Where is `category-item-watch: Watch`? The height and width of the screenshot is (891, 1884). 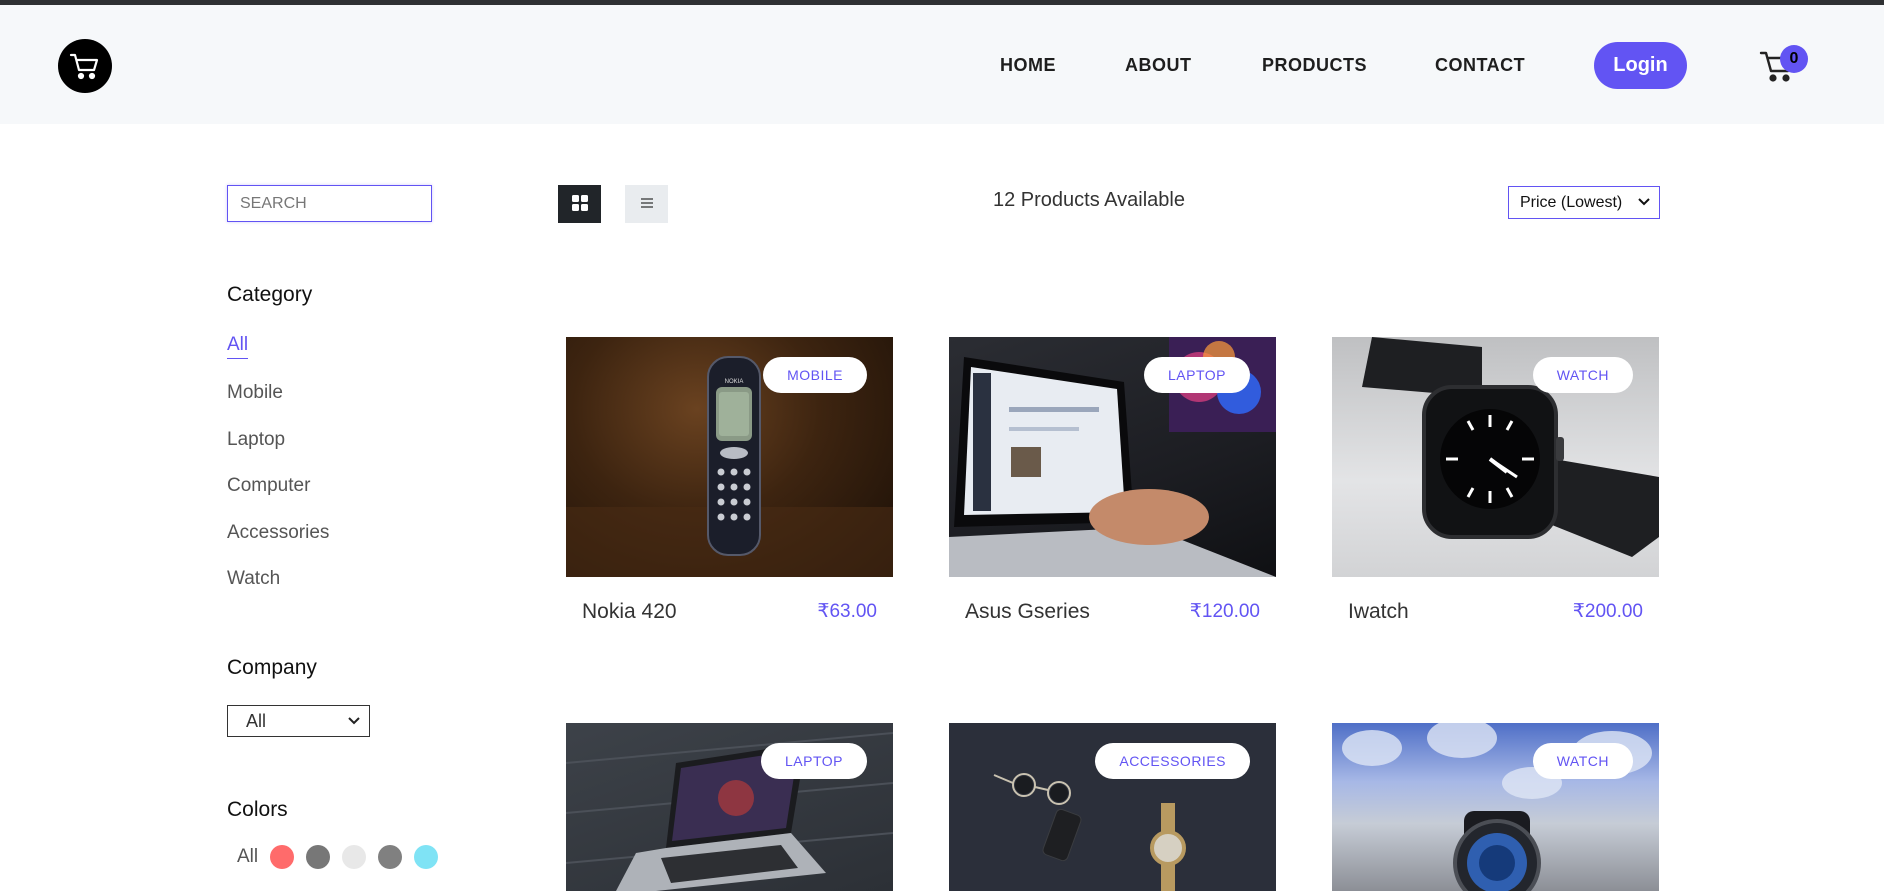
category-item-watch: Watch is located at coordinates (253, 579).